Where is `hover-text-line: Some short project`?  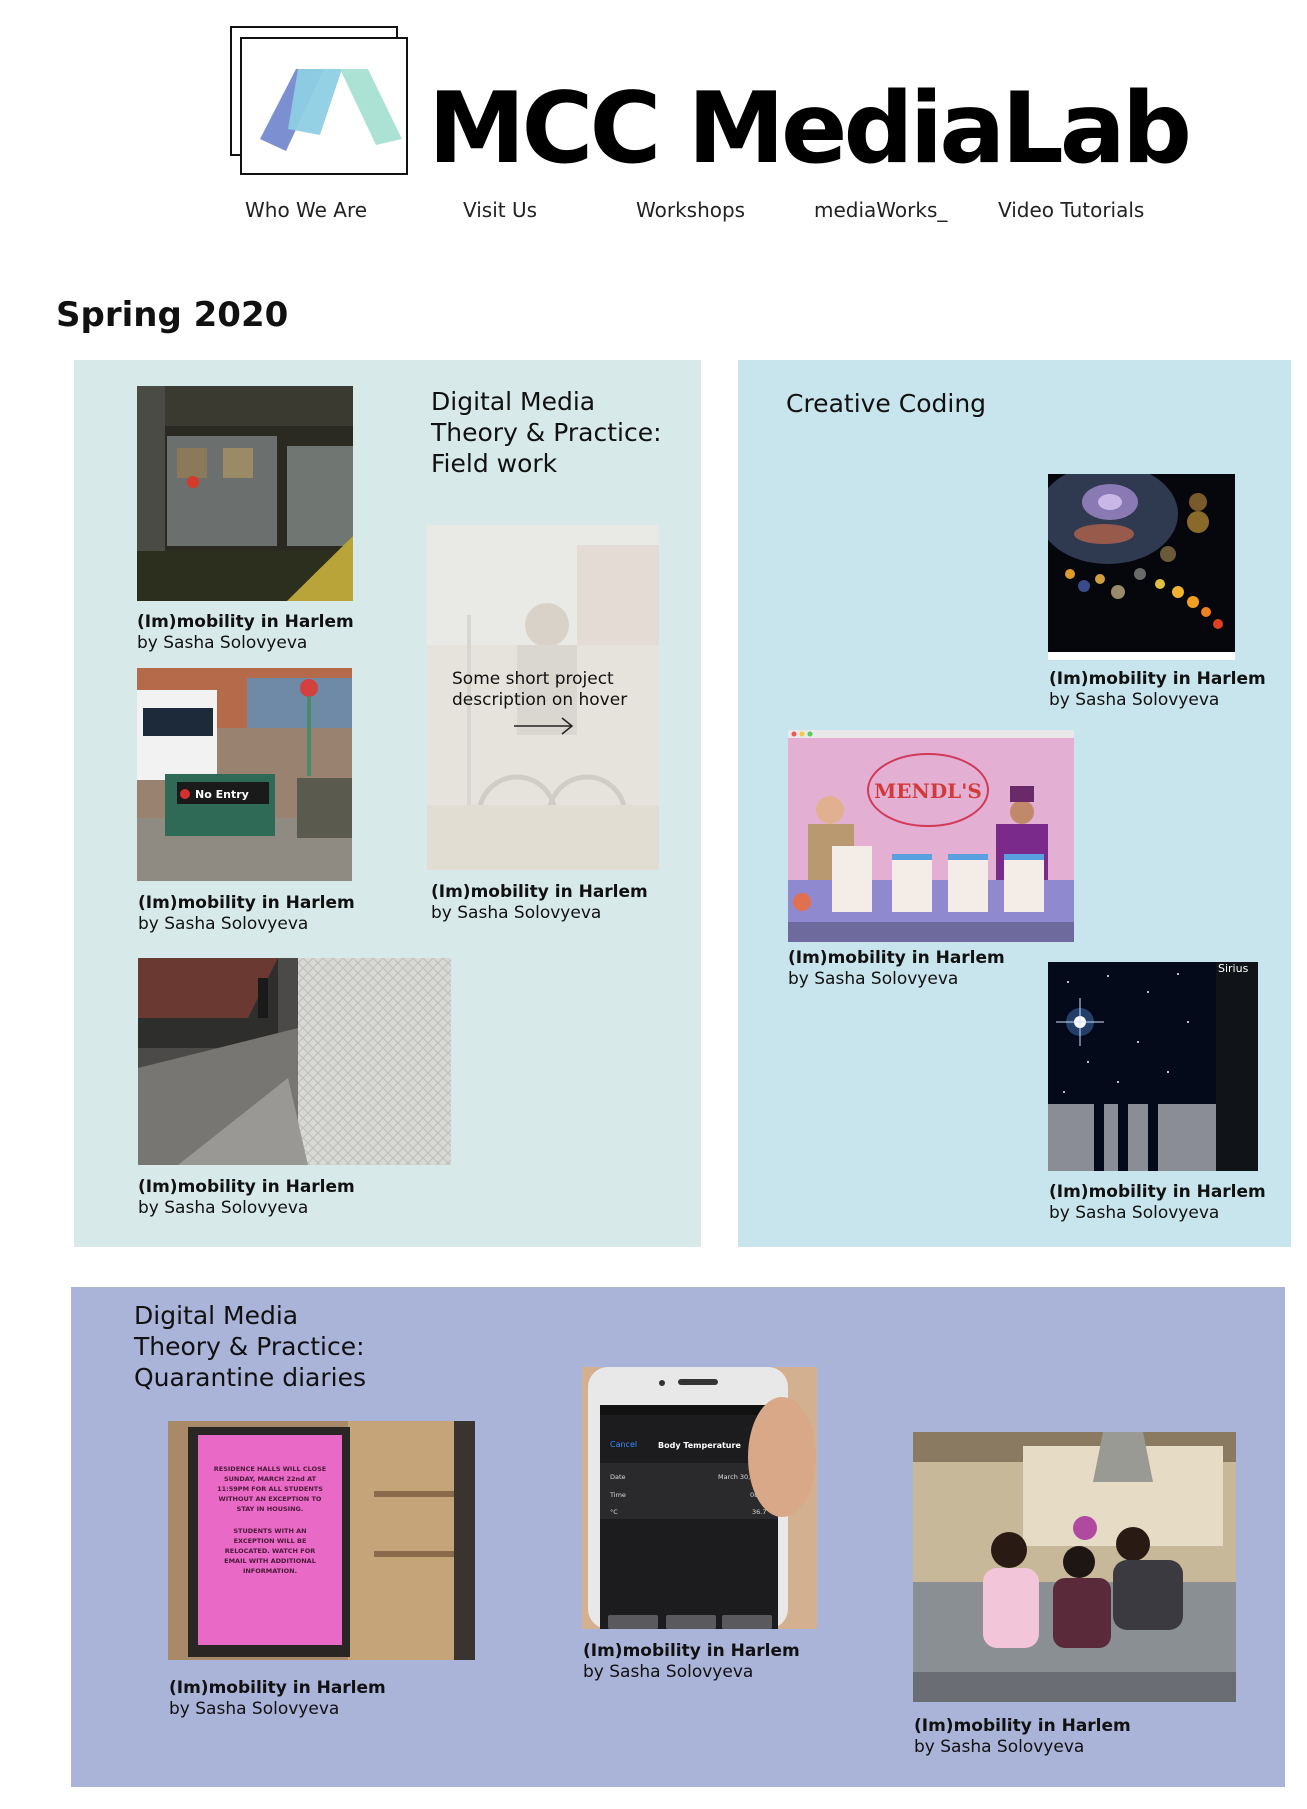
hover-text-line: Some short project is located at coordinates (533, 679).